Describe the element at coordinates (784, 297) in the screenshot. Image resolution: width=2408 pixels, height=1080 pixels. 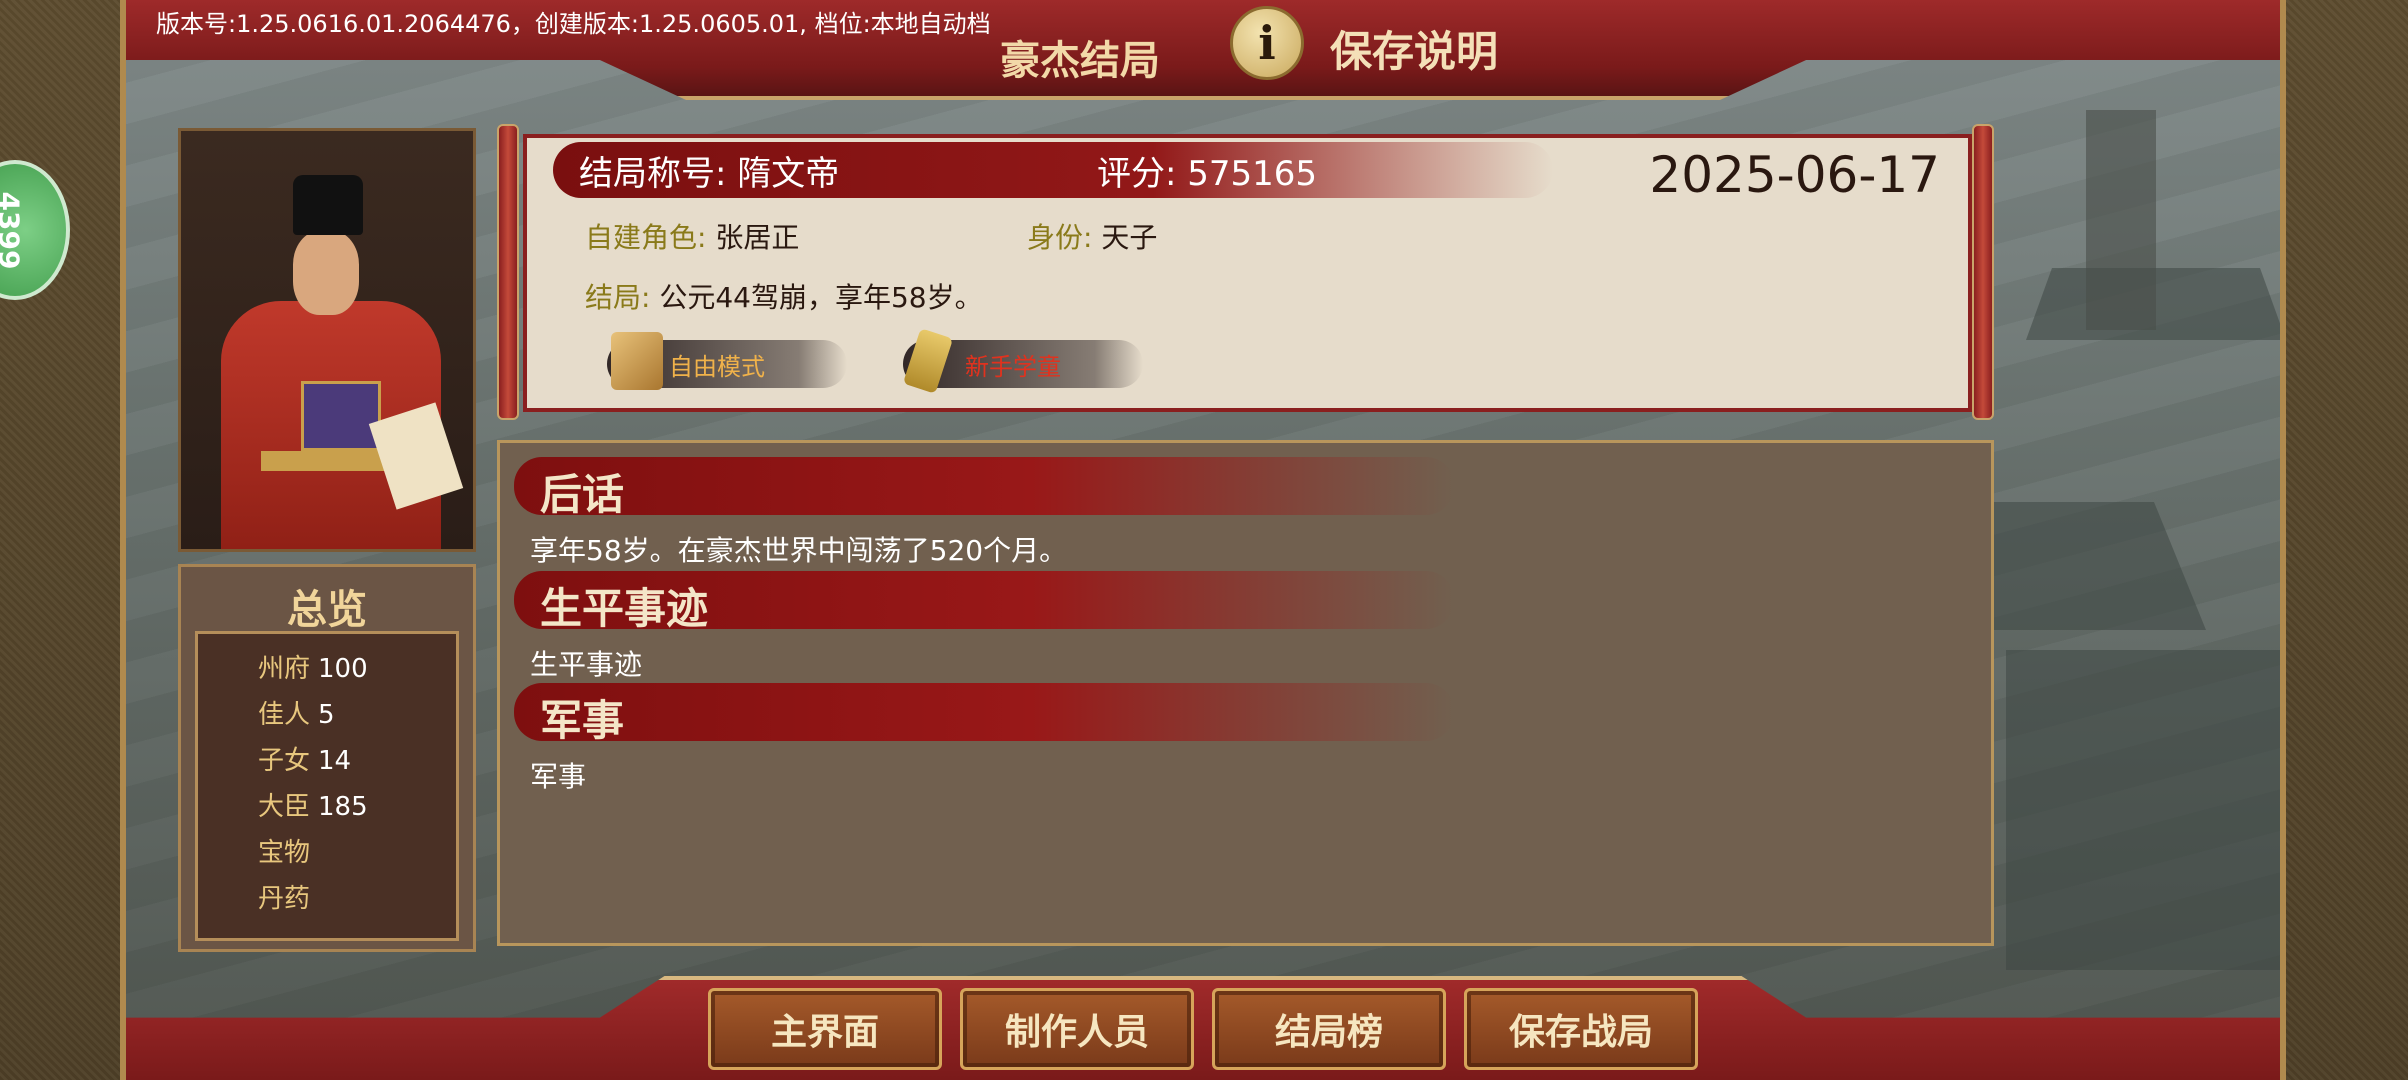
I see `result-field: 结局: 公元44驾崩，享年58岁。` at that location.